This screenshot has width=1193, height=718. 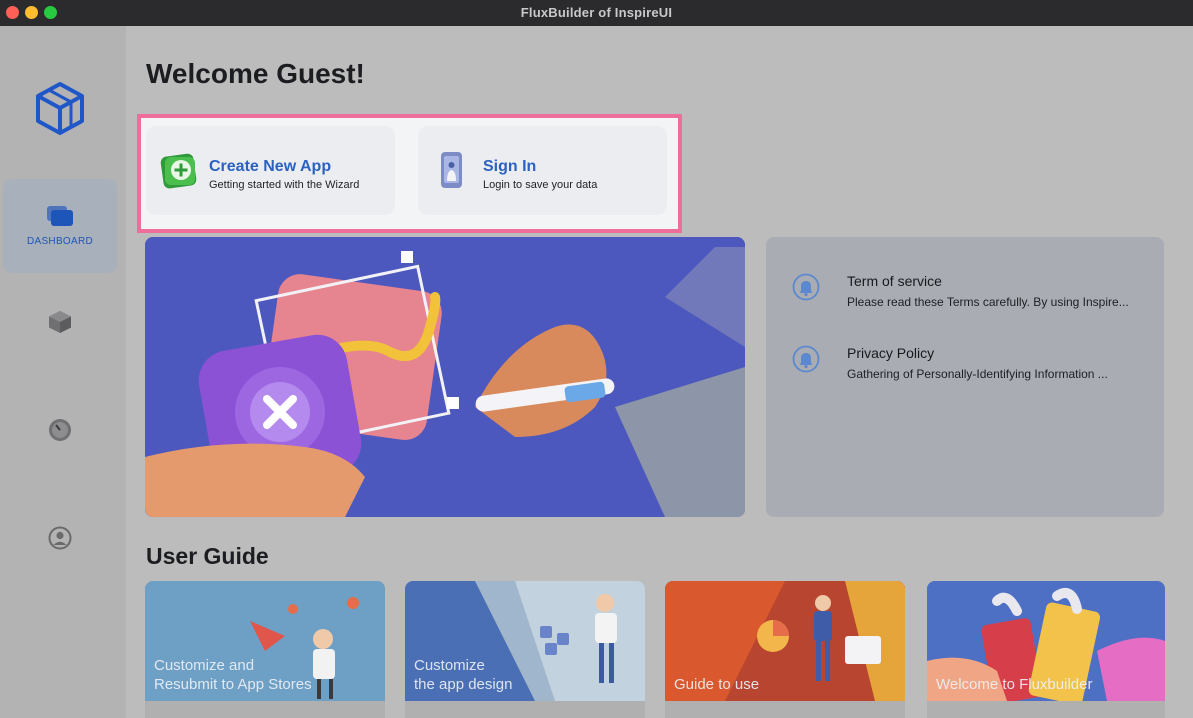 I want to click on sign-in-button: Sign In Login to save your data, so click(x=542, y=170).